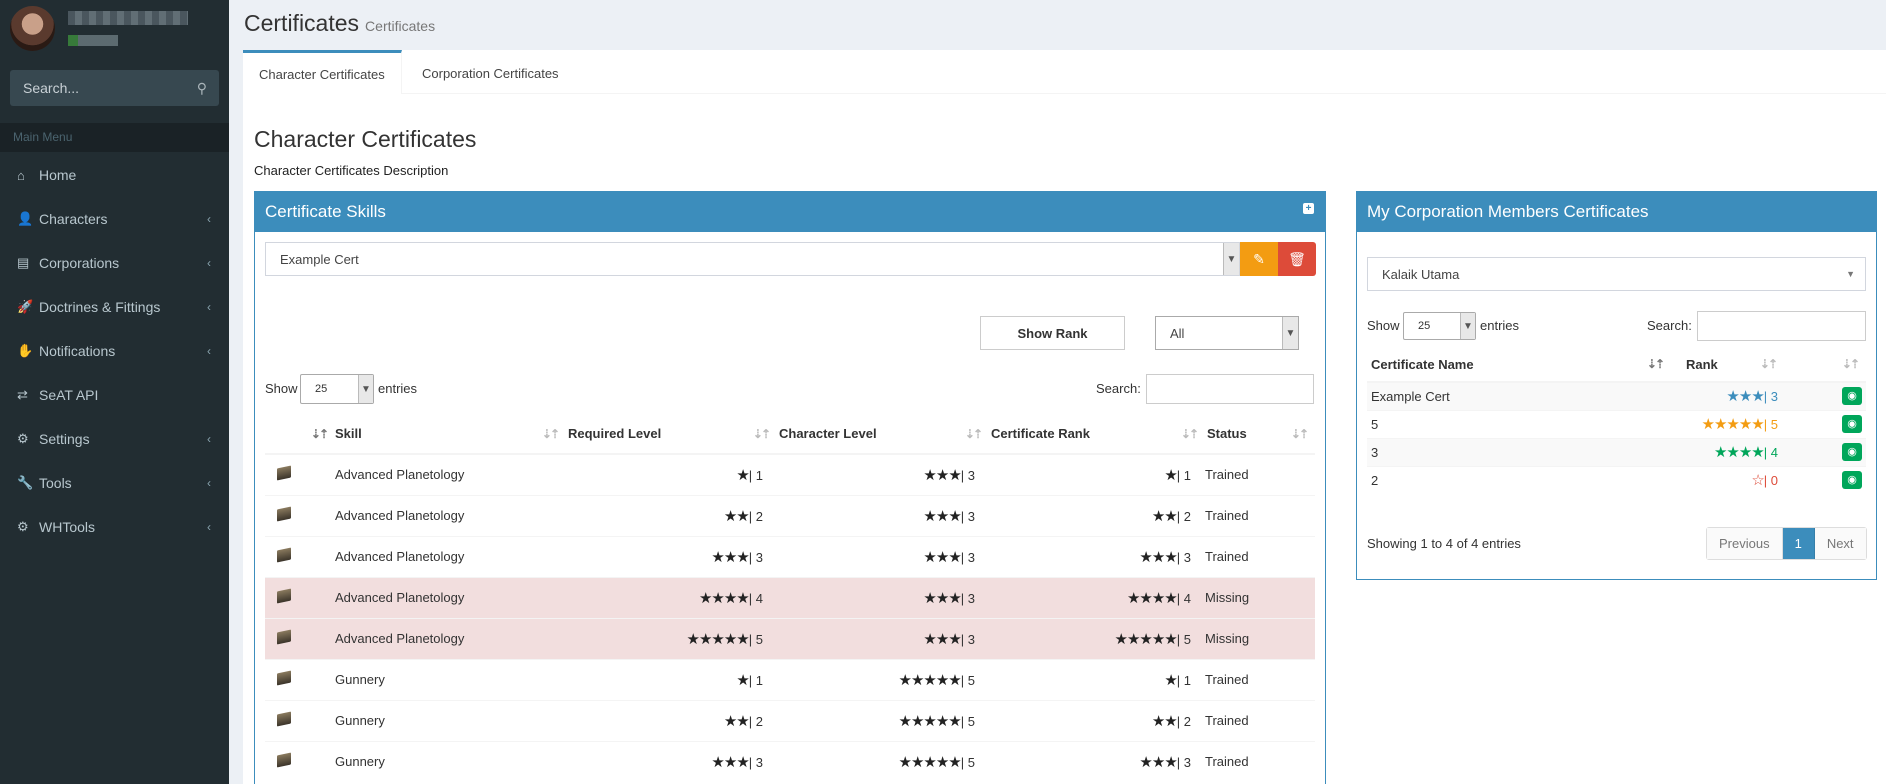 This screenshot has height=784, width=1886. What do you see at coordinates (1308, 208) in the screenshot?
I see `expand-icon: +` at bounding box center [1308, 208].